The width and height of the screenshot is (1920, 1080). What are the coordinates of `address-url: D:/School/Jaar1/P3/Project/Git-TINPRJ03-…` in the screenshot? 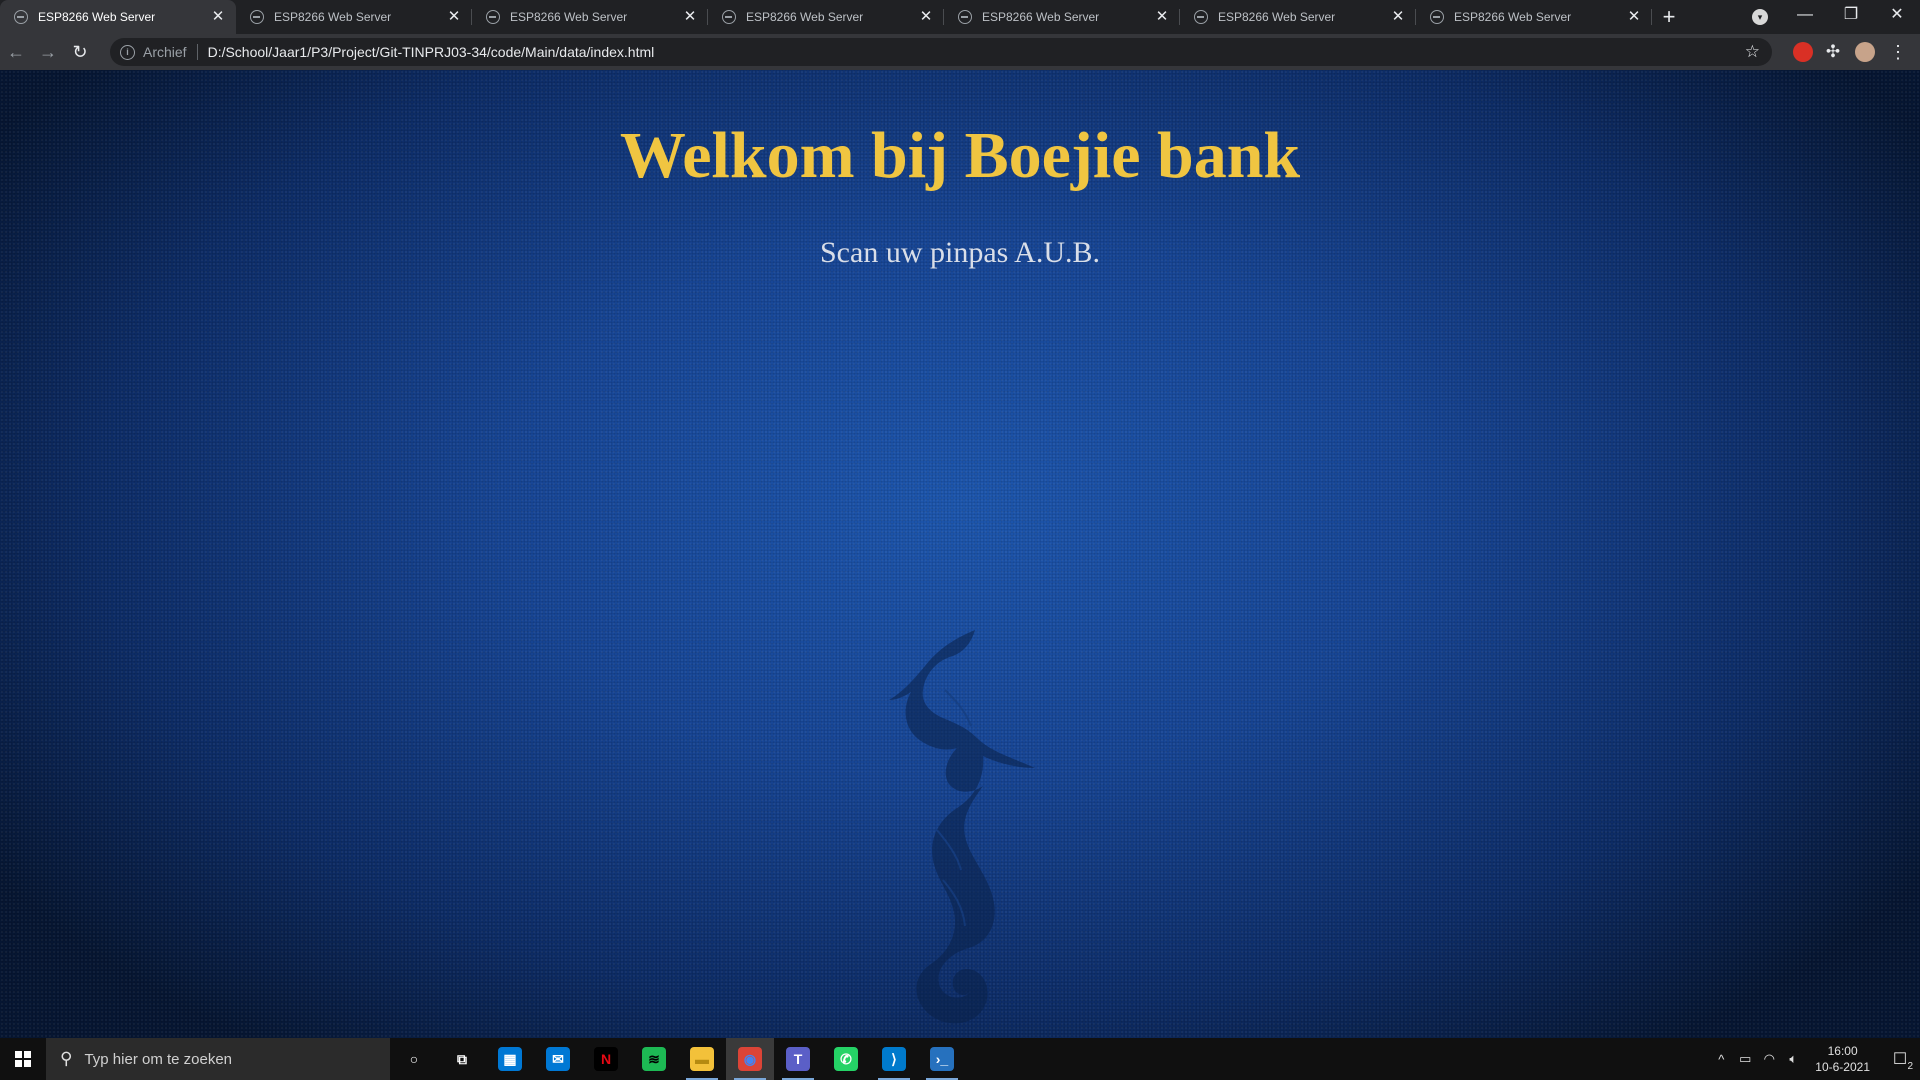 It's located at (431, 52).